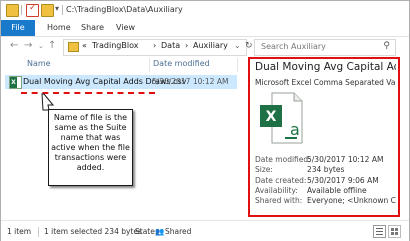 Image resolution: width=410 pixels, height=241 pixels. I want to click on quick-access-dropdown-icon: ▾, so click(57, 8).